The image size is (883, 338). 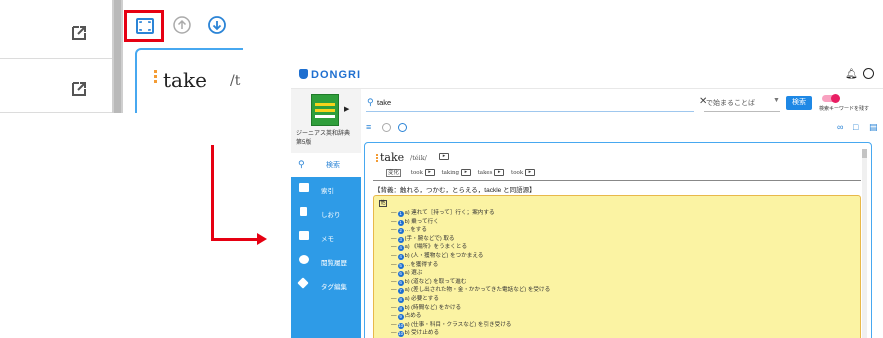 What do you see at coordinates (334, 287) in the screenshot?
I see `sidebar-item-label: タグ編集` at bounding box center [334, 287].